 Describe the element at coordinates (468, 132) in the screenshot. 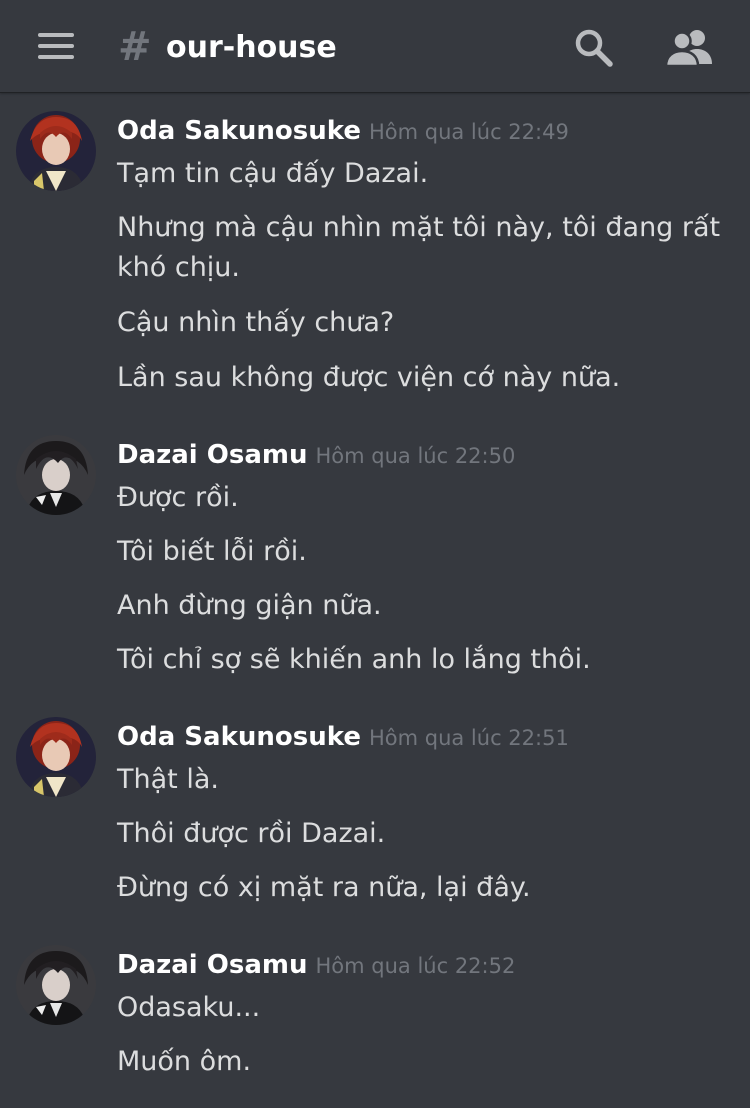

I see `message-timestamp: Hôm qua lúc 22:49` at that location.